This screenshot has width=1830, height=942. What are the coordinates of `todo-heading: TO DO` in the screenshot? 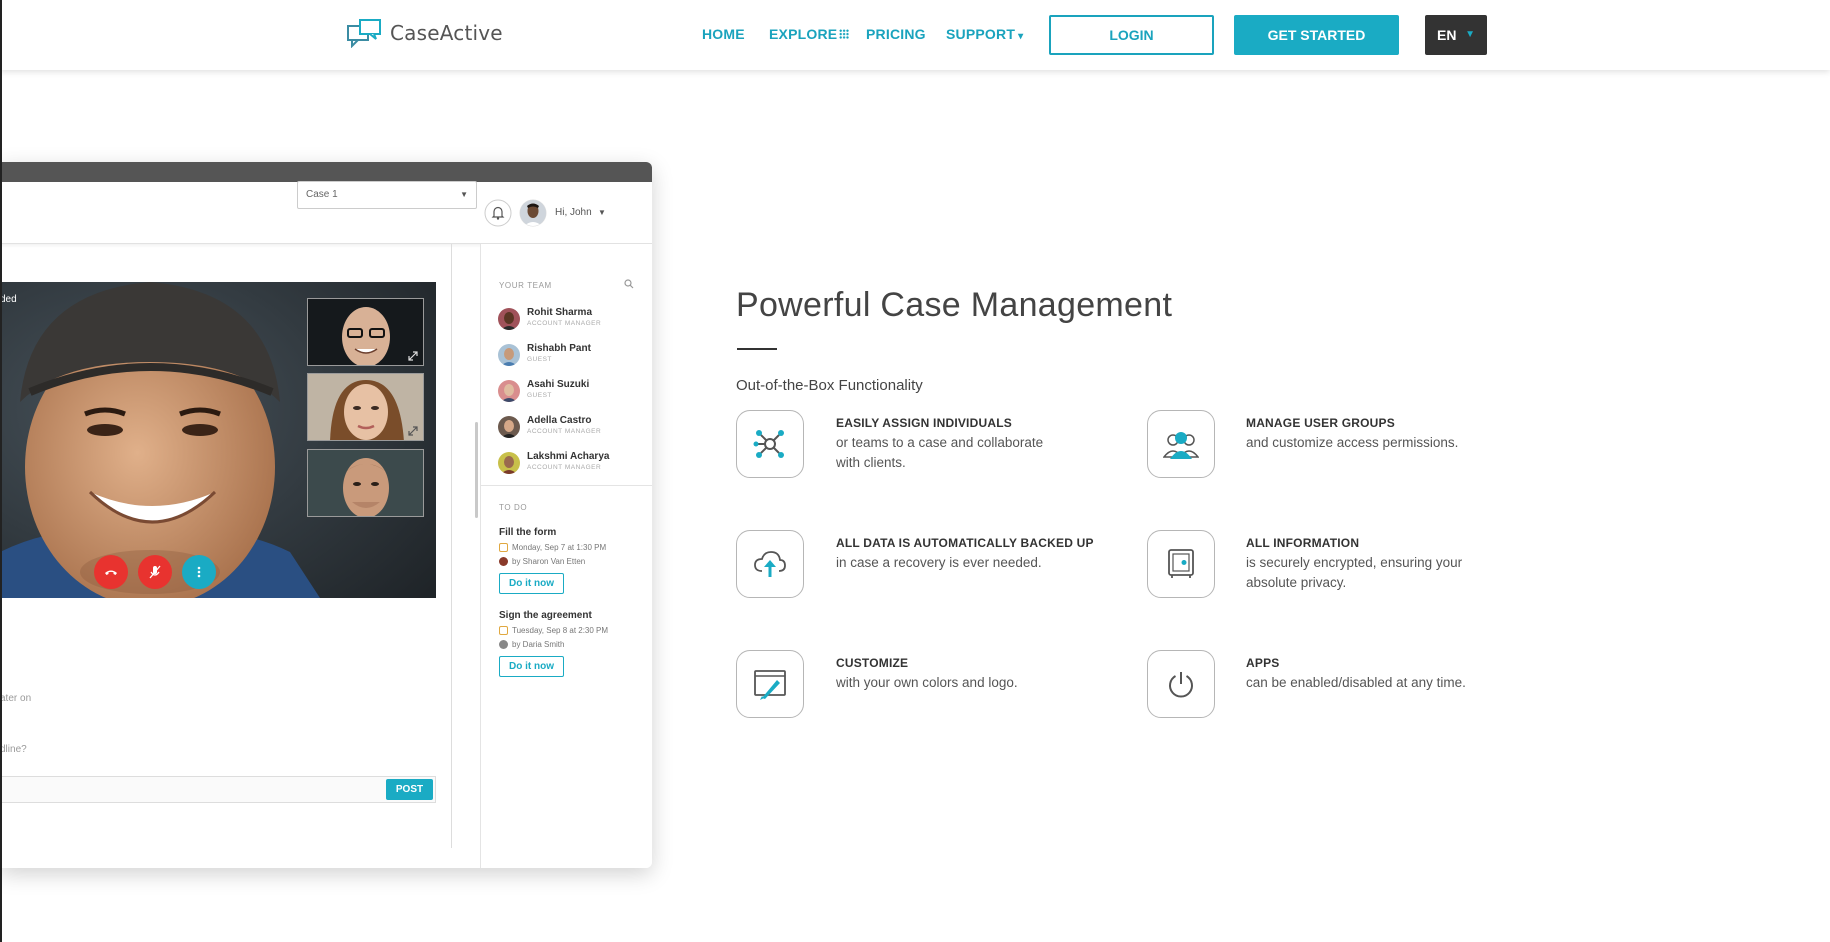 It's located at (513, 507).